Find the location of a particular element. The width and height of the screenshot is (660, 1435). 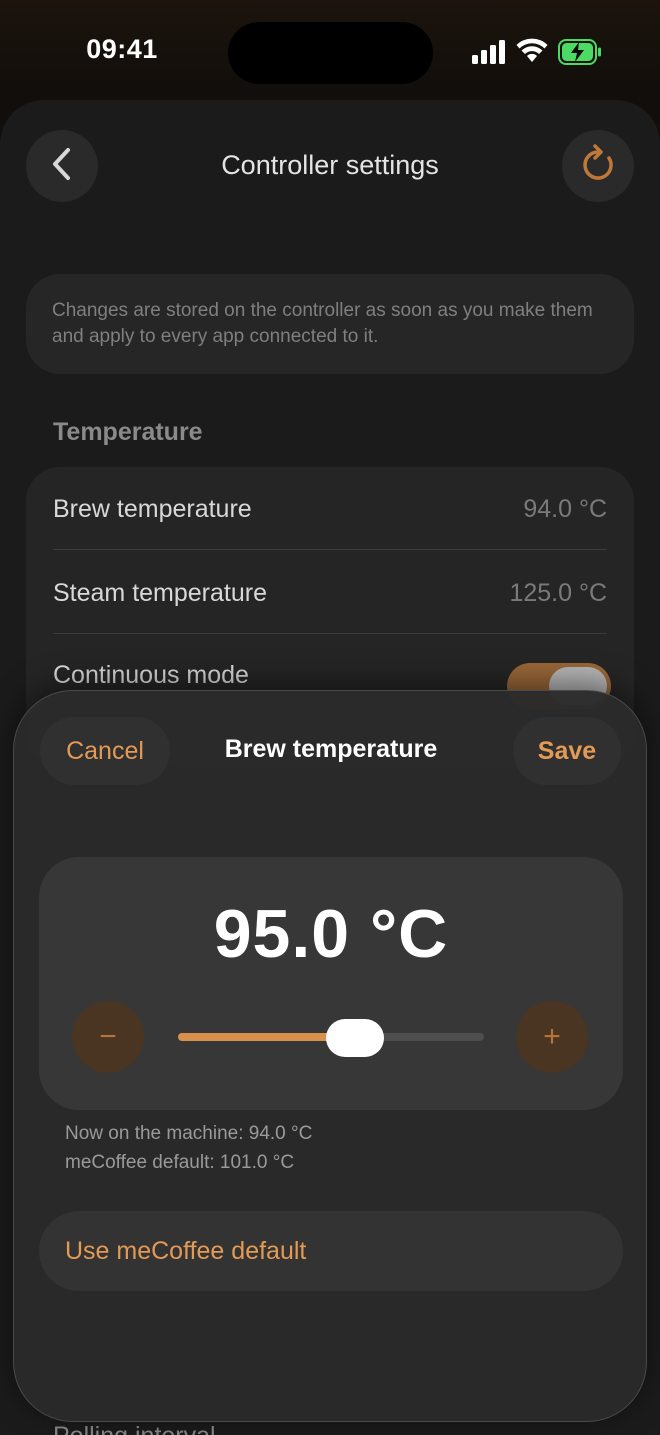

plus-icon: + is located at coordinates (552, 1036).